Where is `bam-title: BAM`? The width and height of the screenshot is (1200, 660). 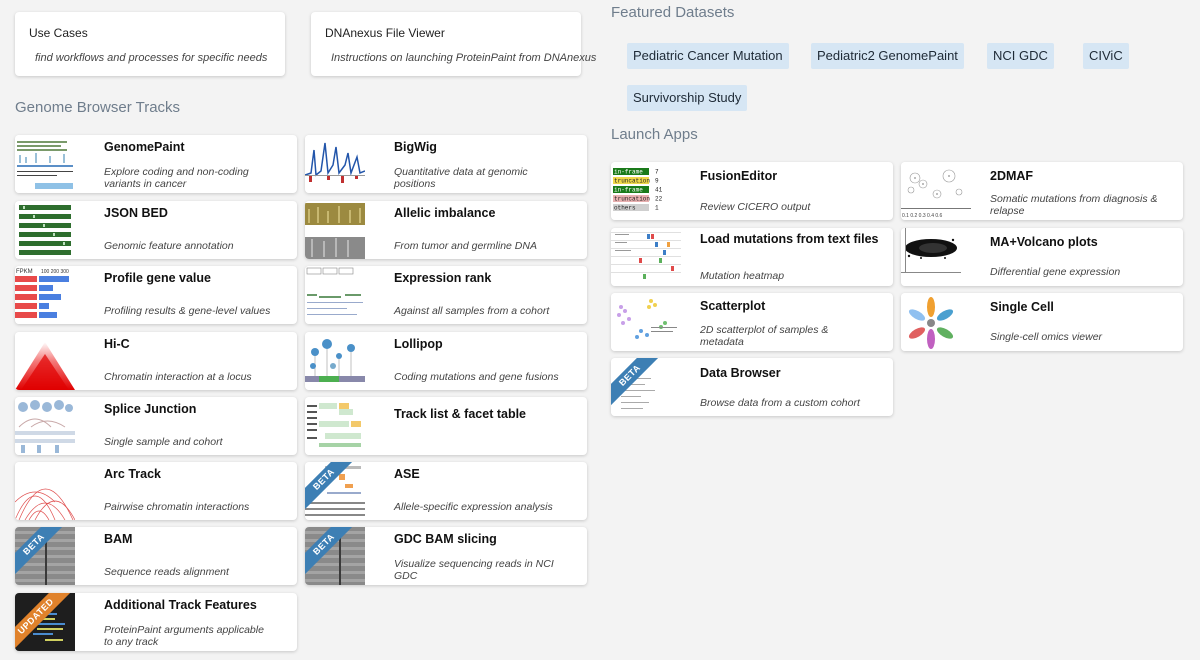
bam-title: BAM is located at coordinates (118, 539).